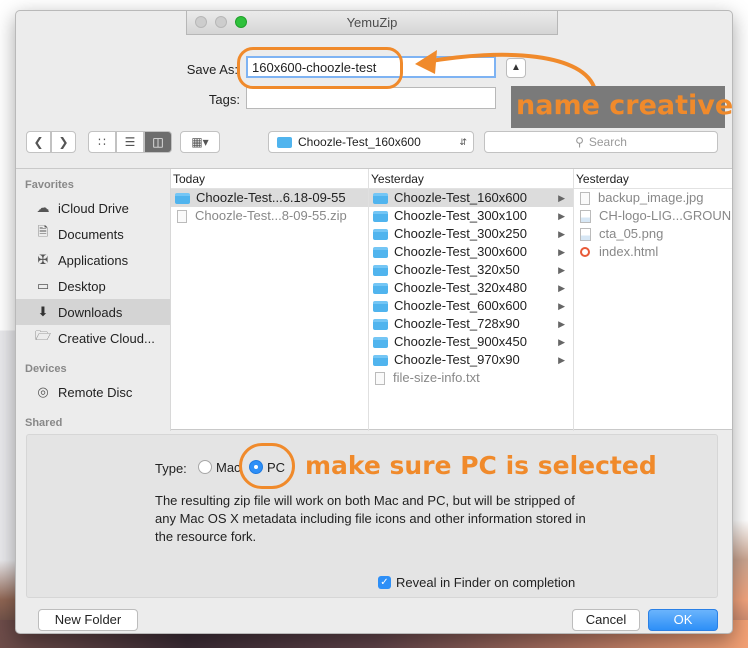  What do you see at coordinates (182, 216) in the screenshot?
I see `zip-file-icon` at bounding box center [182, 216].